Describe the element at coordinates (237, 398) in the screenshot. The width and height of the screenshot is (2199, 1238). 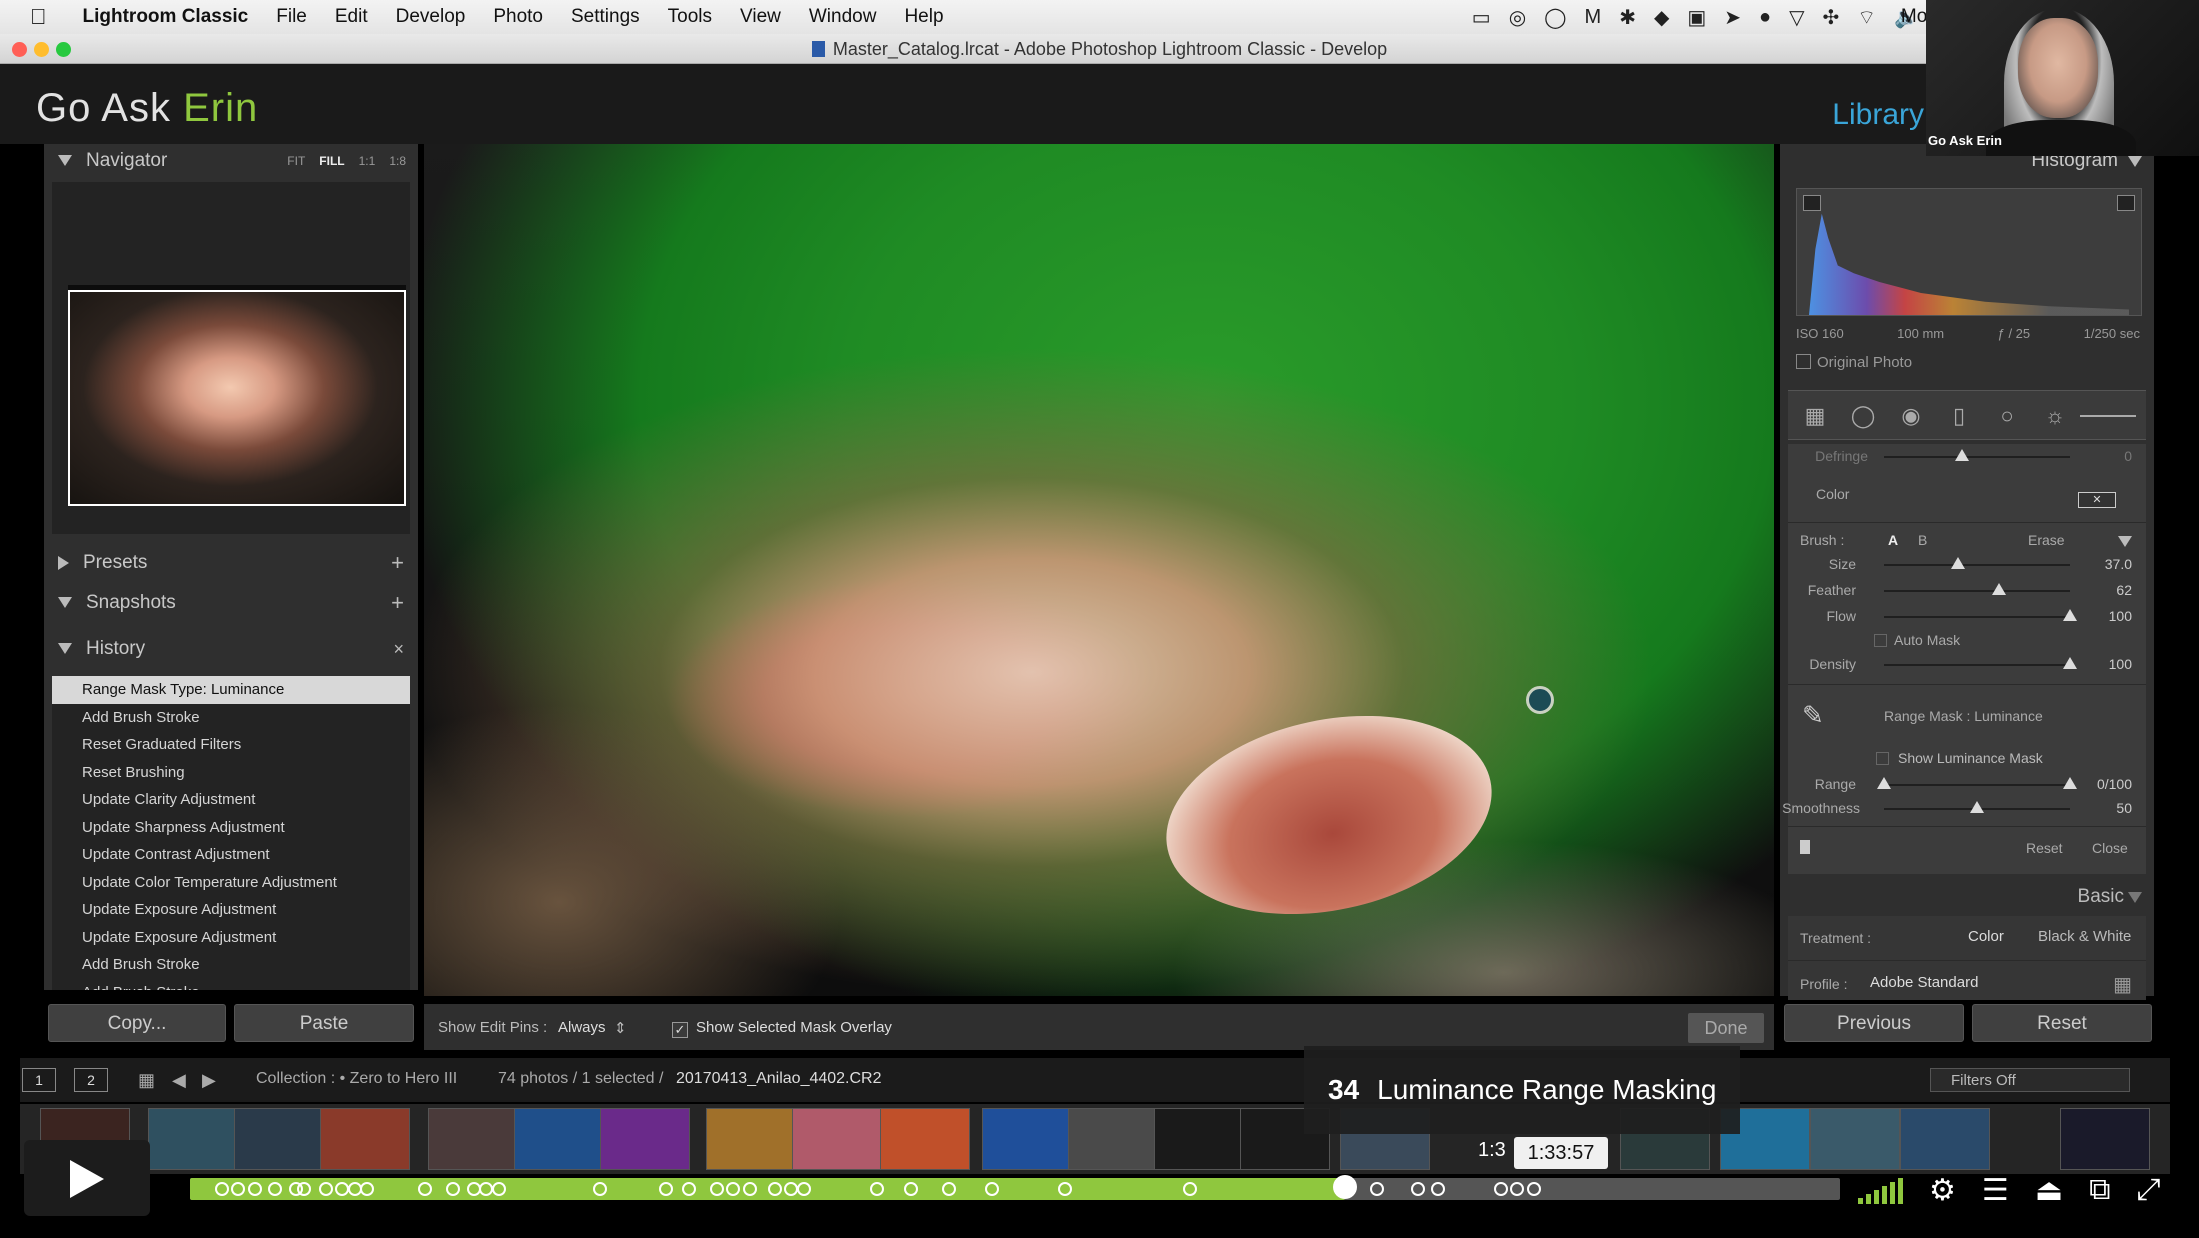
I see `navigator-thumbnail` at that location.